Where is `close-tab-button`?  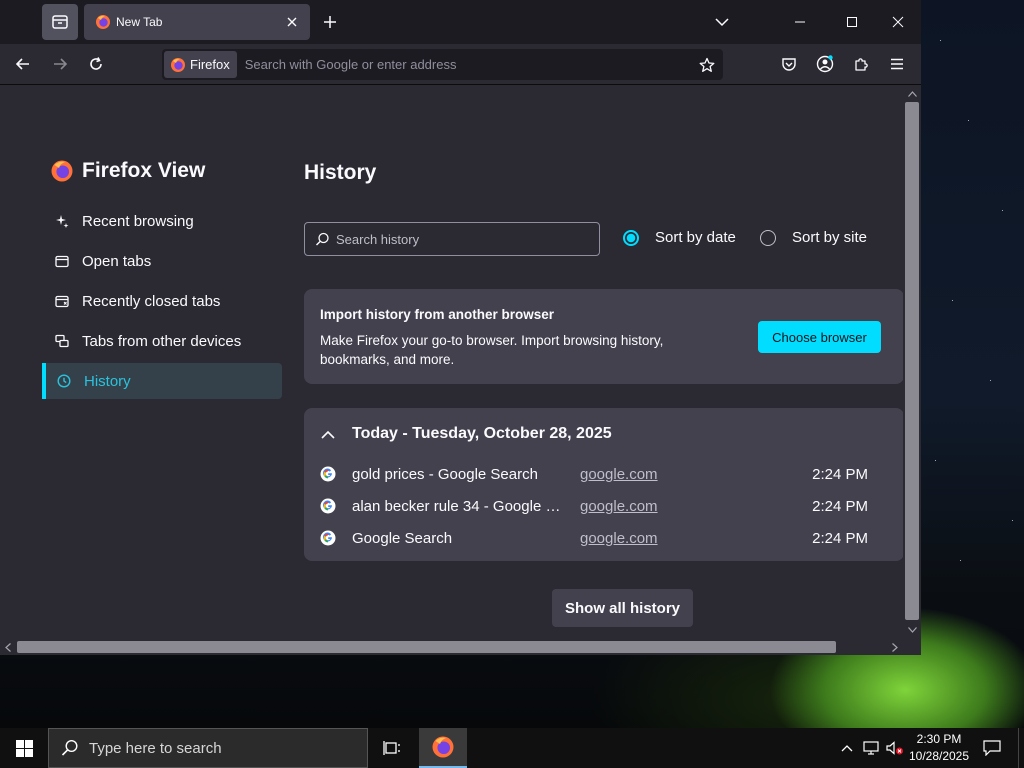 close-tab-button is located at coordinates (292, 22).